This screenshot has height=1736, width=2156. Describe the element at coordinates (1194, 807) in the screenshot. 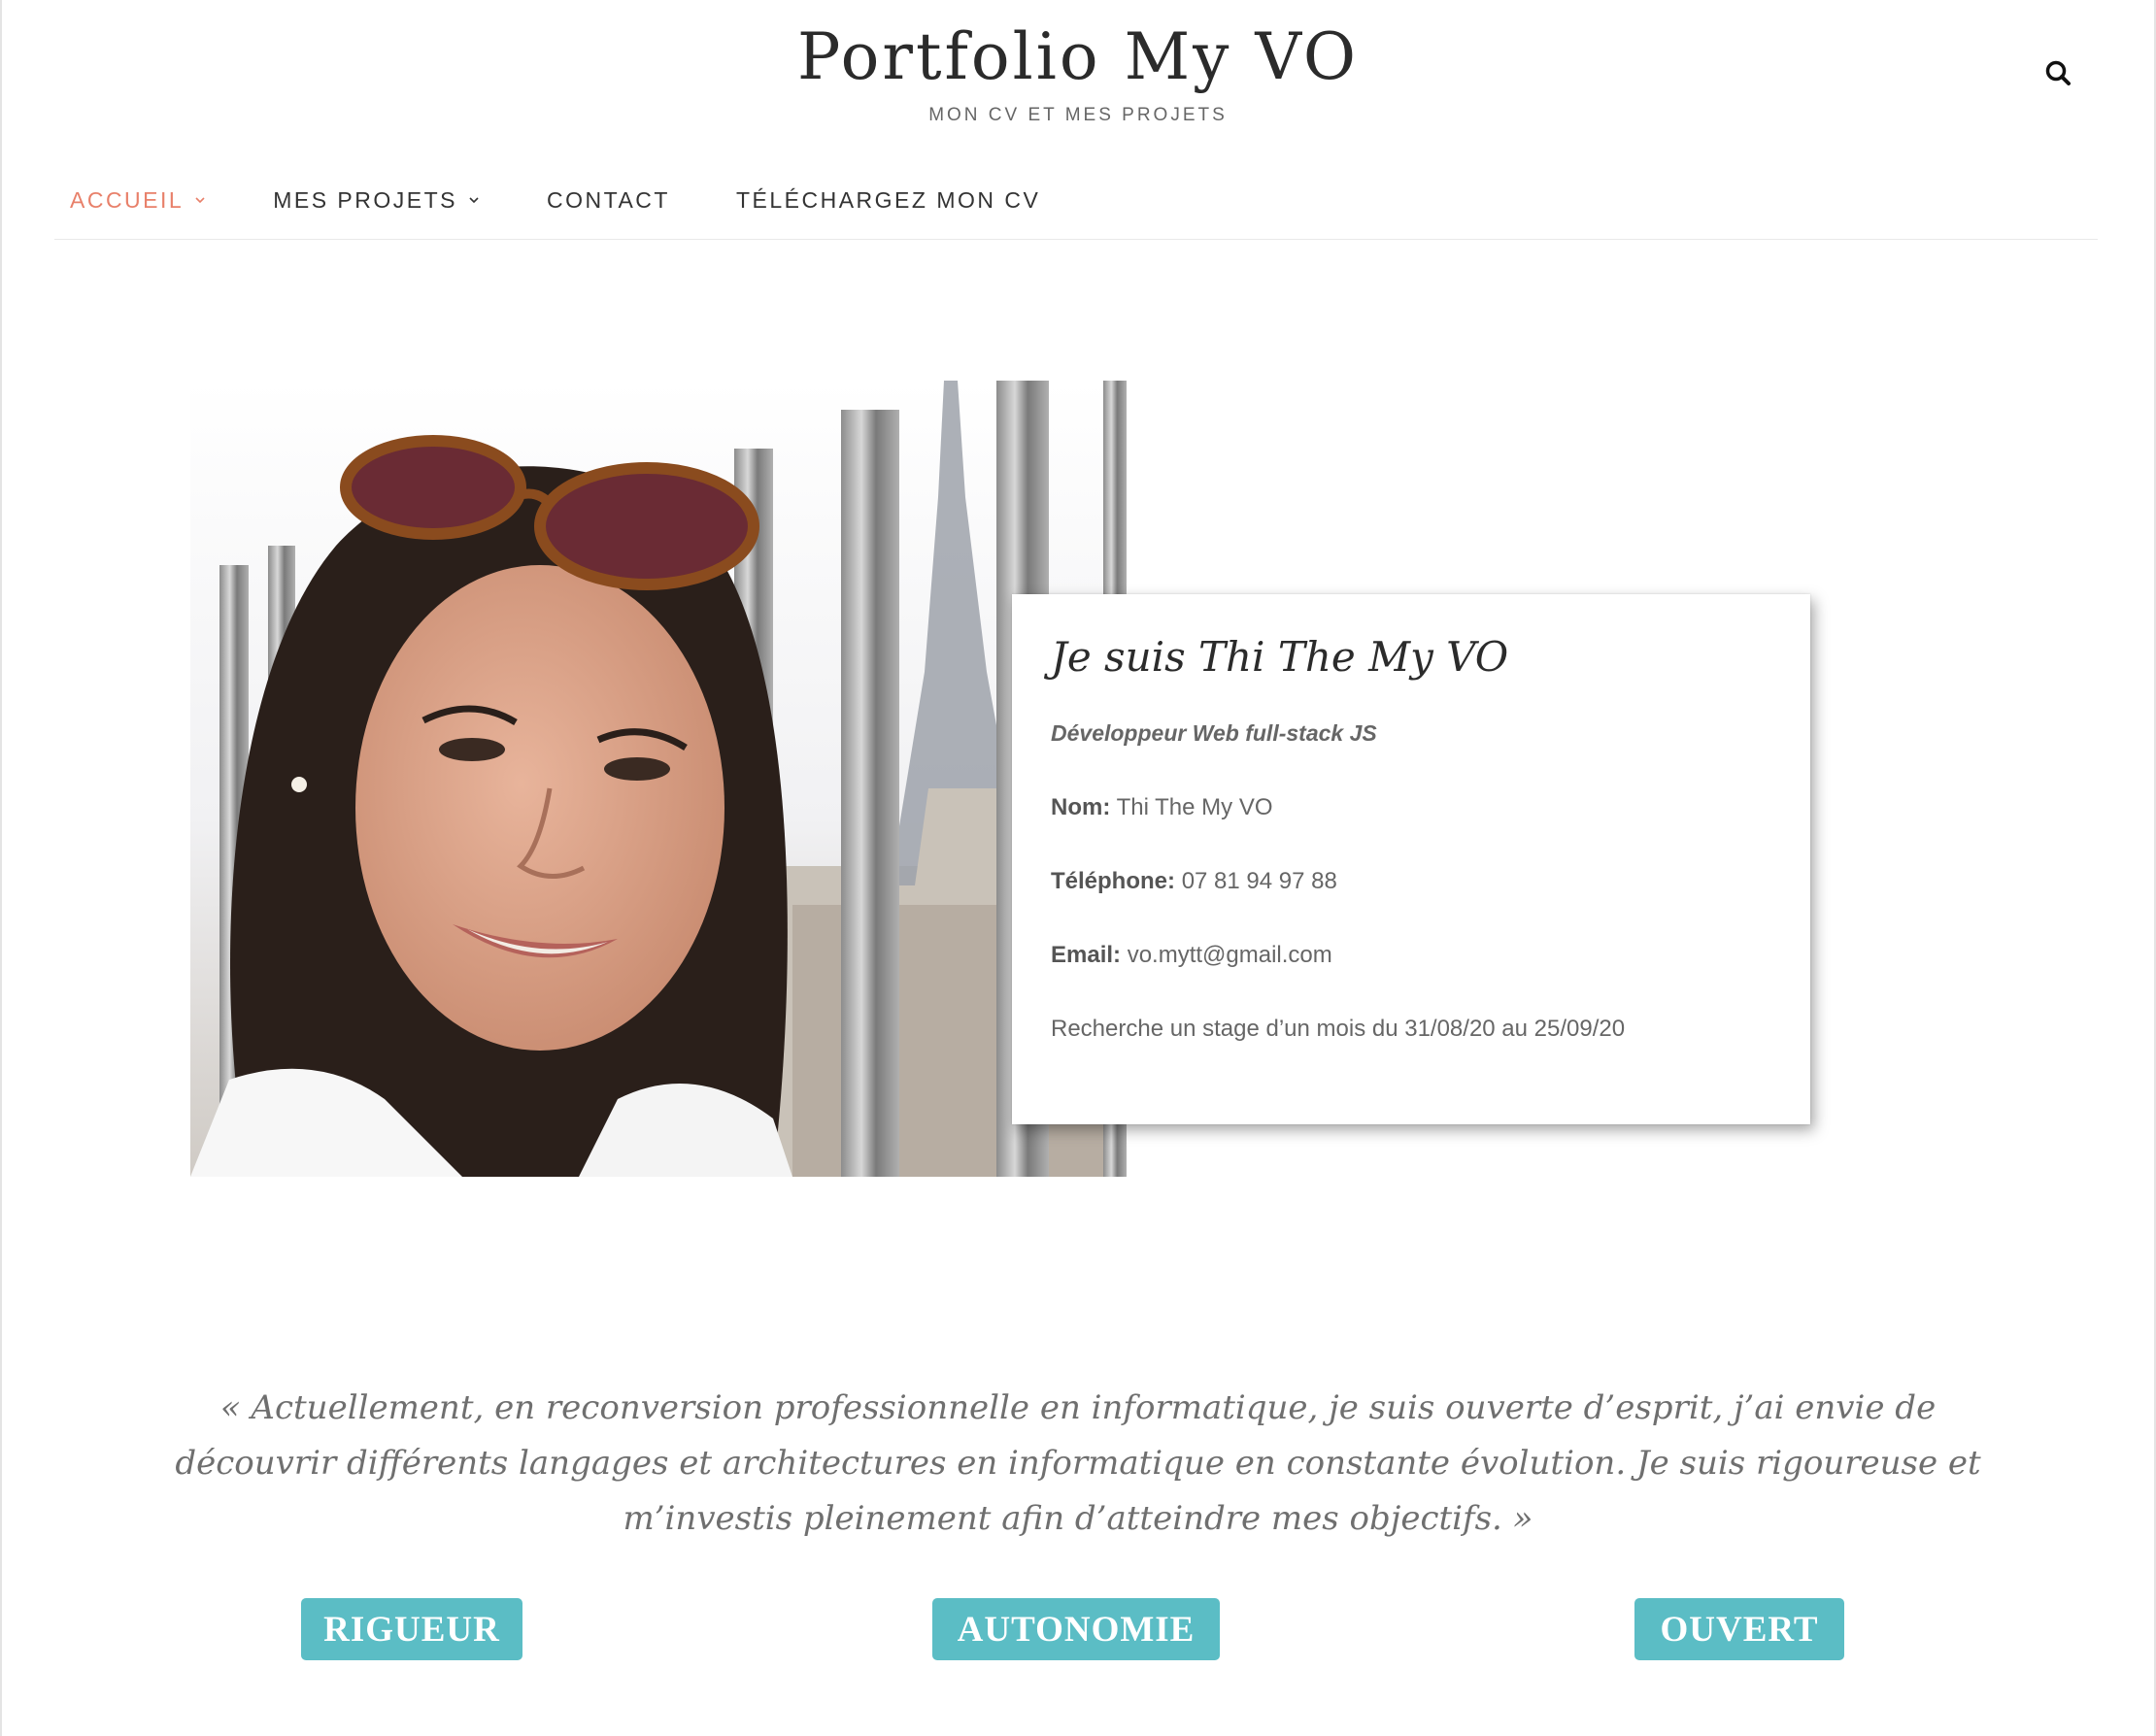

I see `profile-name-value: Thi The My VO` at that location.